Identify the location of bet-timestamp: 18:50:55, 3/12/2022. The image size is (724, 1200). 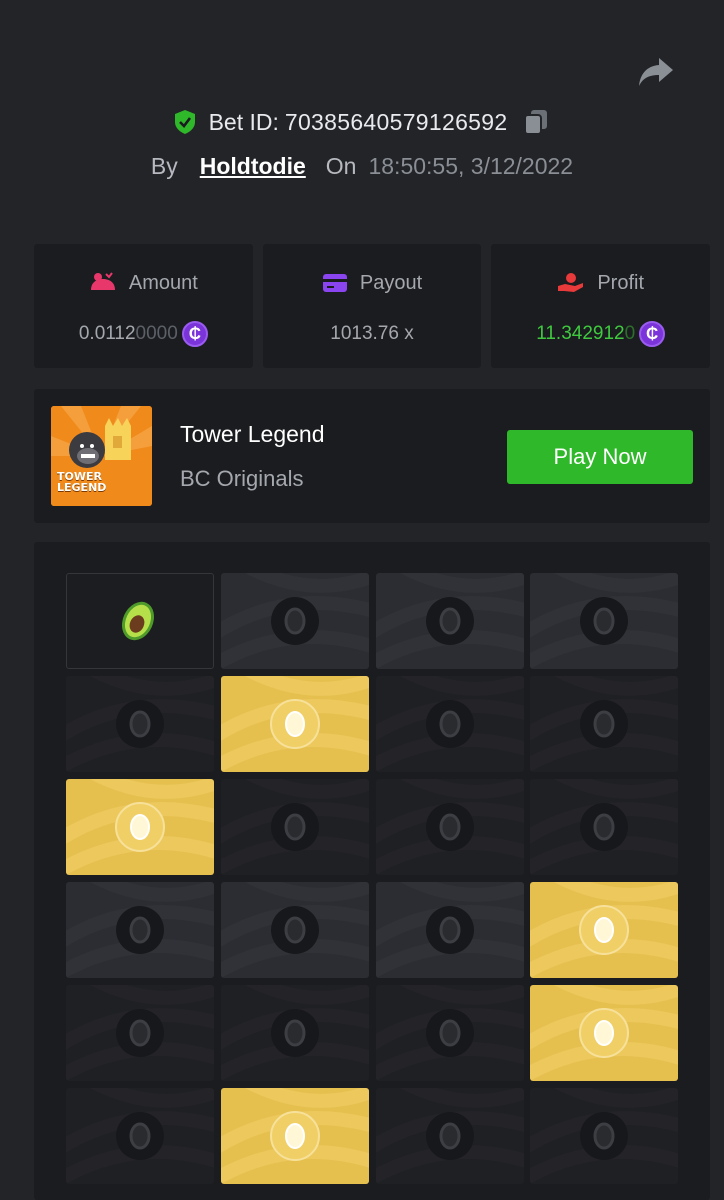
(471, 165).